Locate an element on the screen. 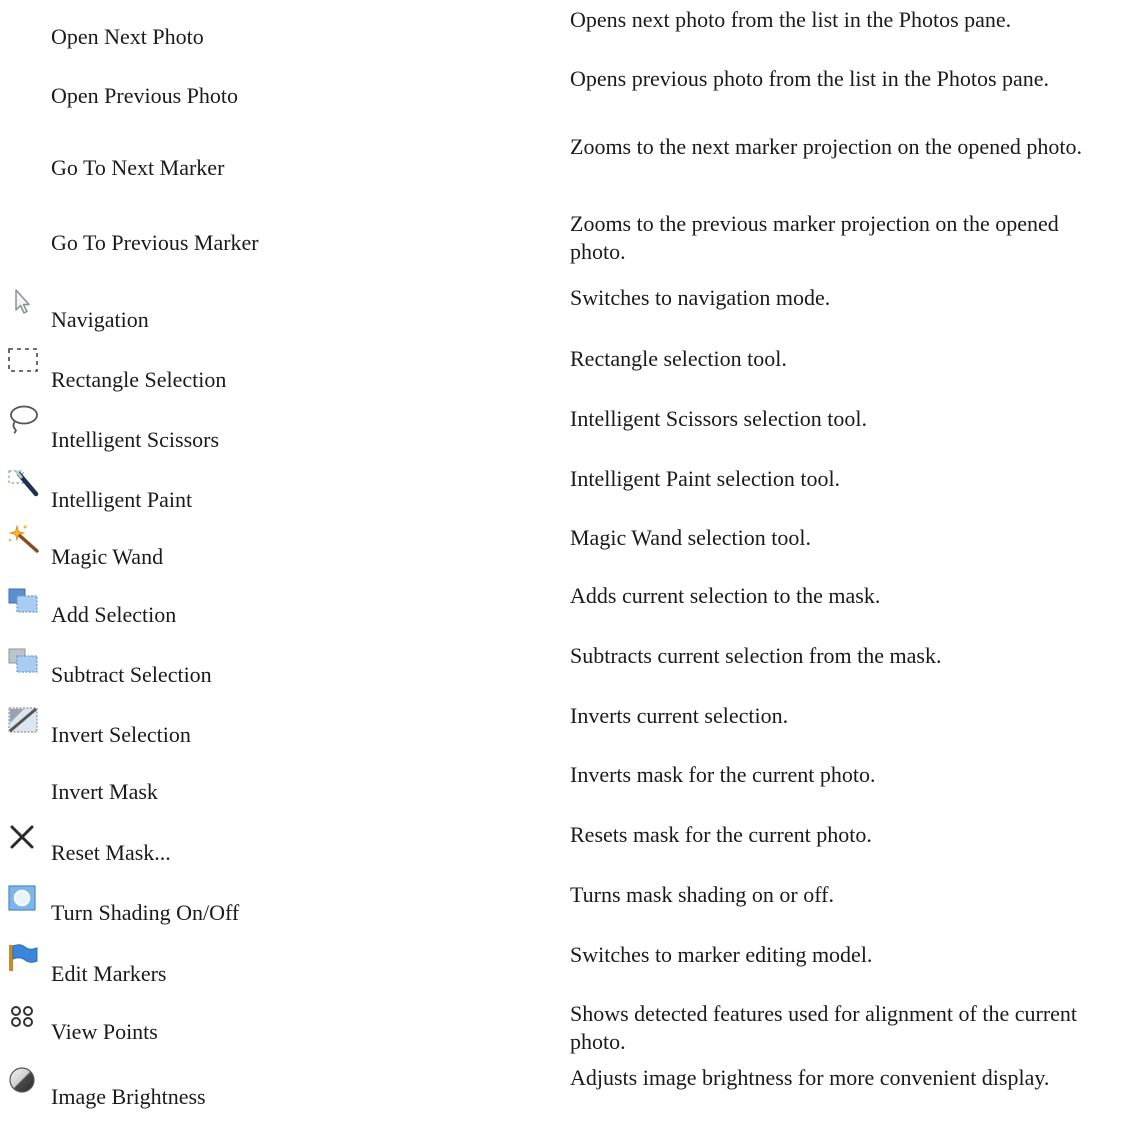 The height and width of the screenshot is (1129, 1125). description-cell: Intelligent Scissors selection tool. is located at coordinates (718, 418).